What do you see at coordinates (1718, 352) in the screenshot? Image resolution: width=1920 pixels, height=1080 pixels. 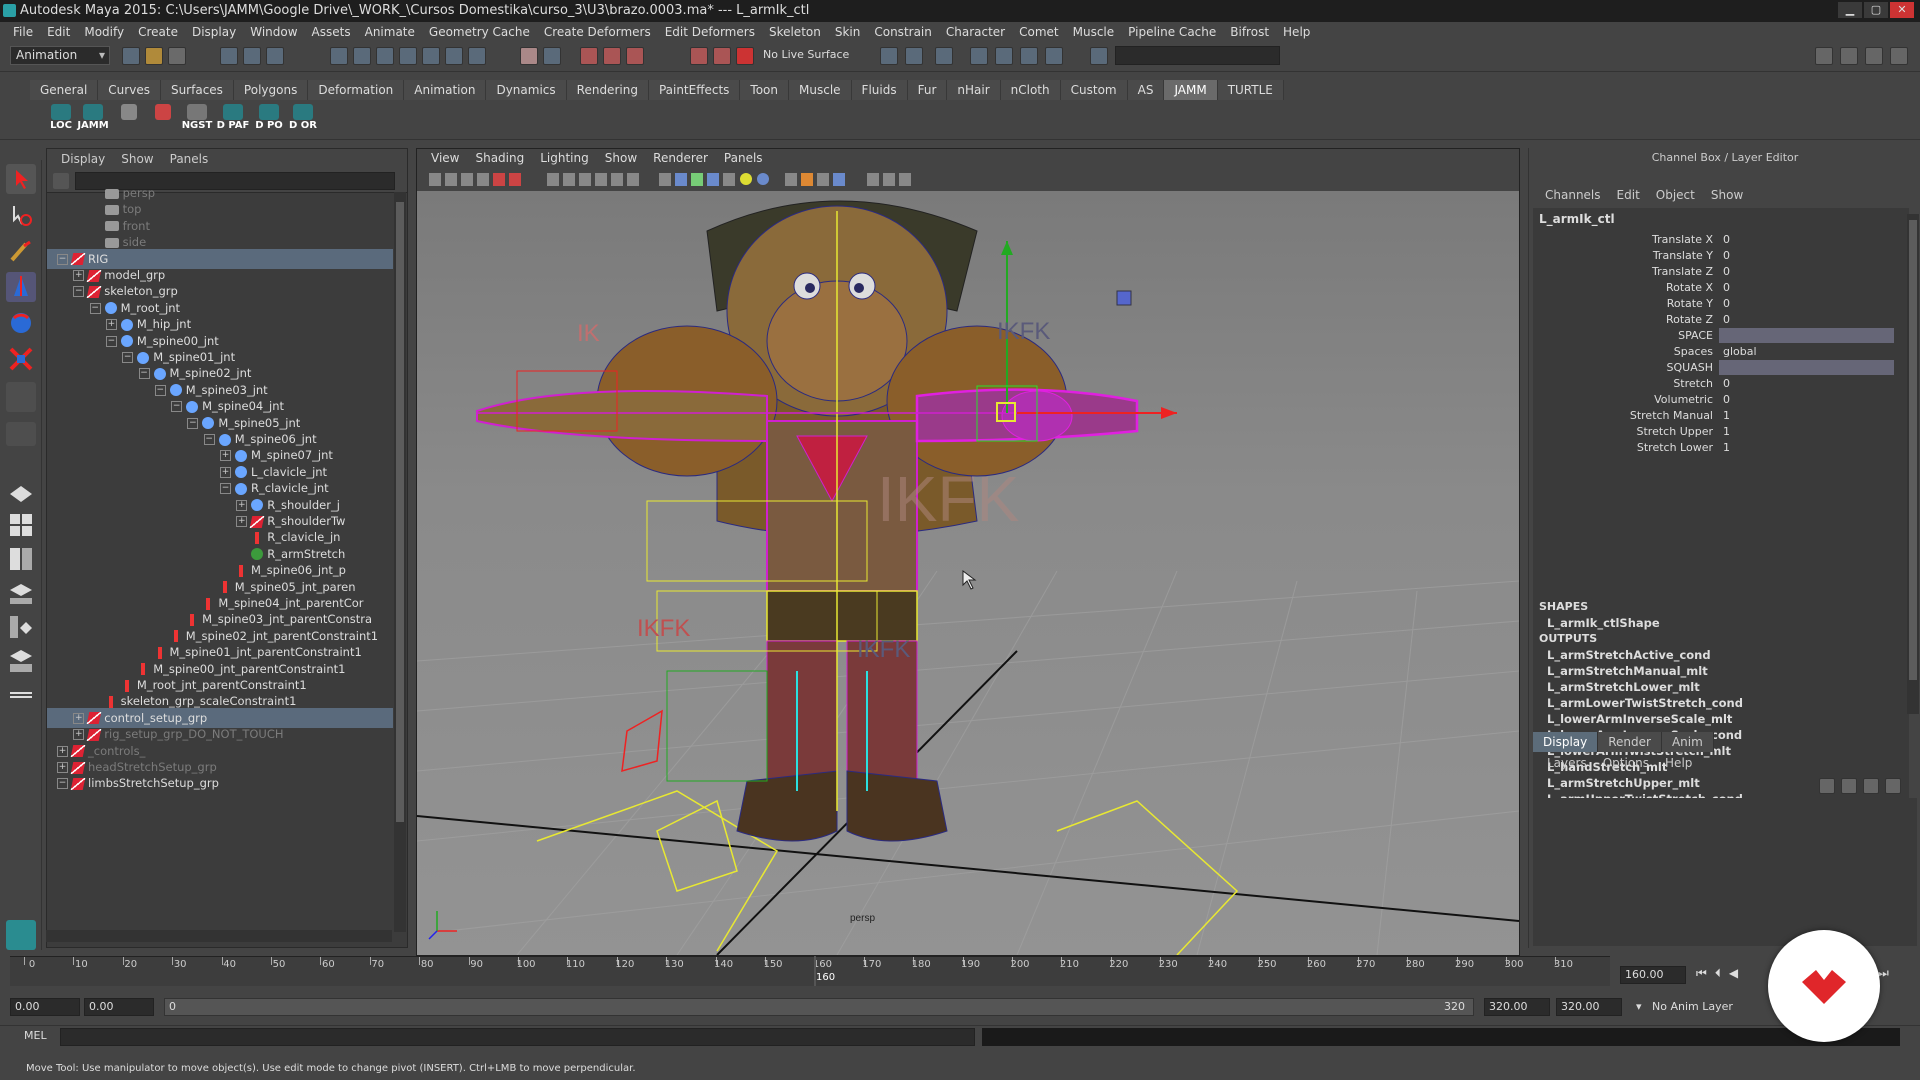 I see `channel-row: Spaces global` at bounding box center [1718, 352].